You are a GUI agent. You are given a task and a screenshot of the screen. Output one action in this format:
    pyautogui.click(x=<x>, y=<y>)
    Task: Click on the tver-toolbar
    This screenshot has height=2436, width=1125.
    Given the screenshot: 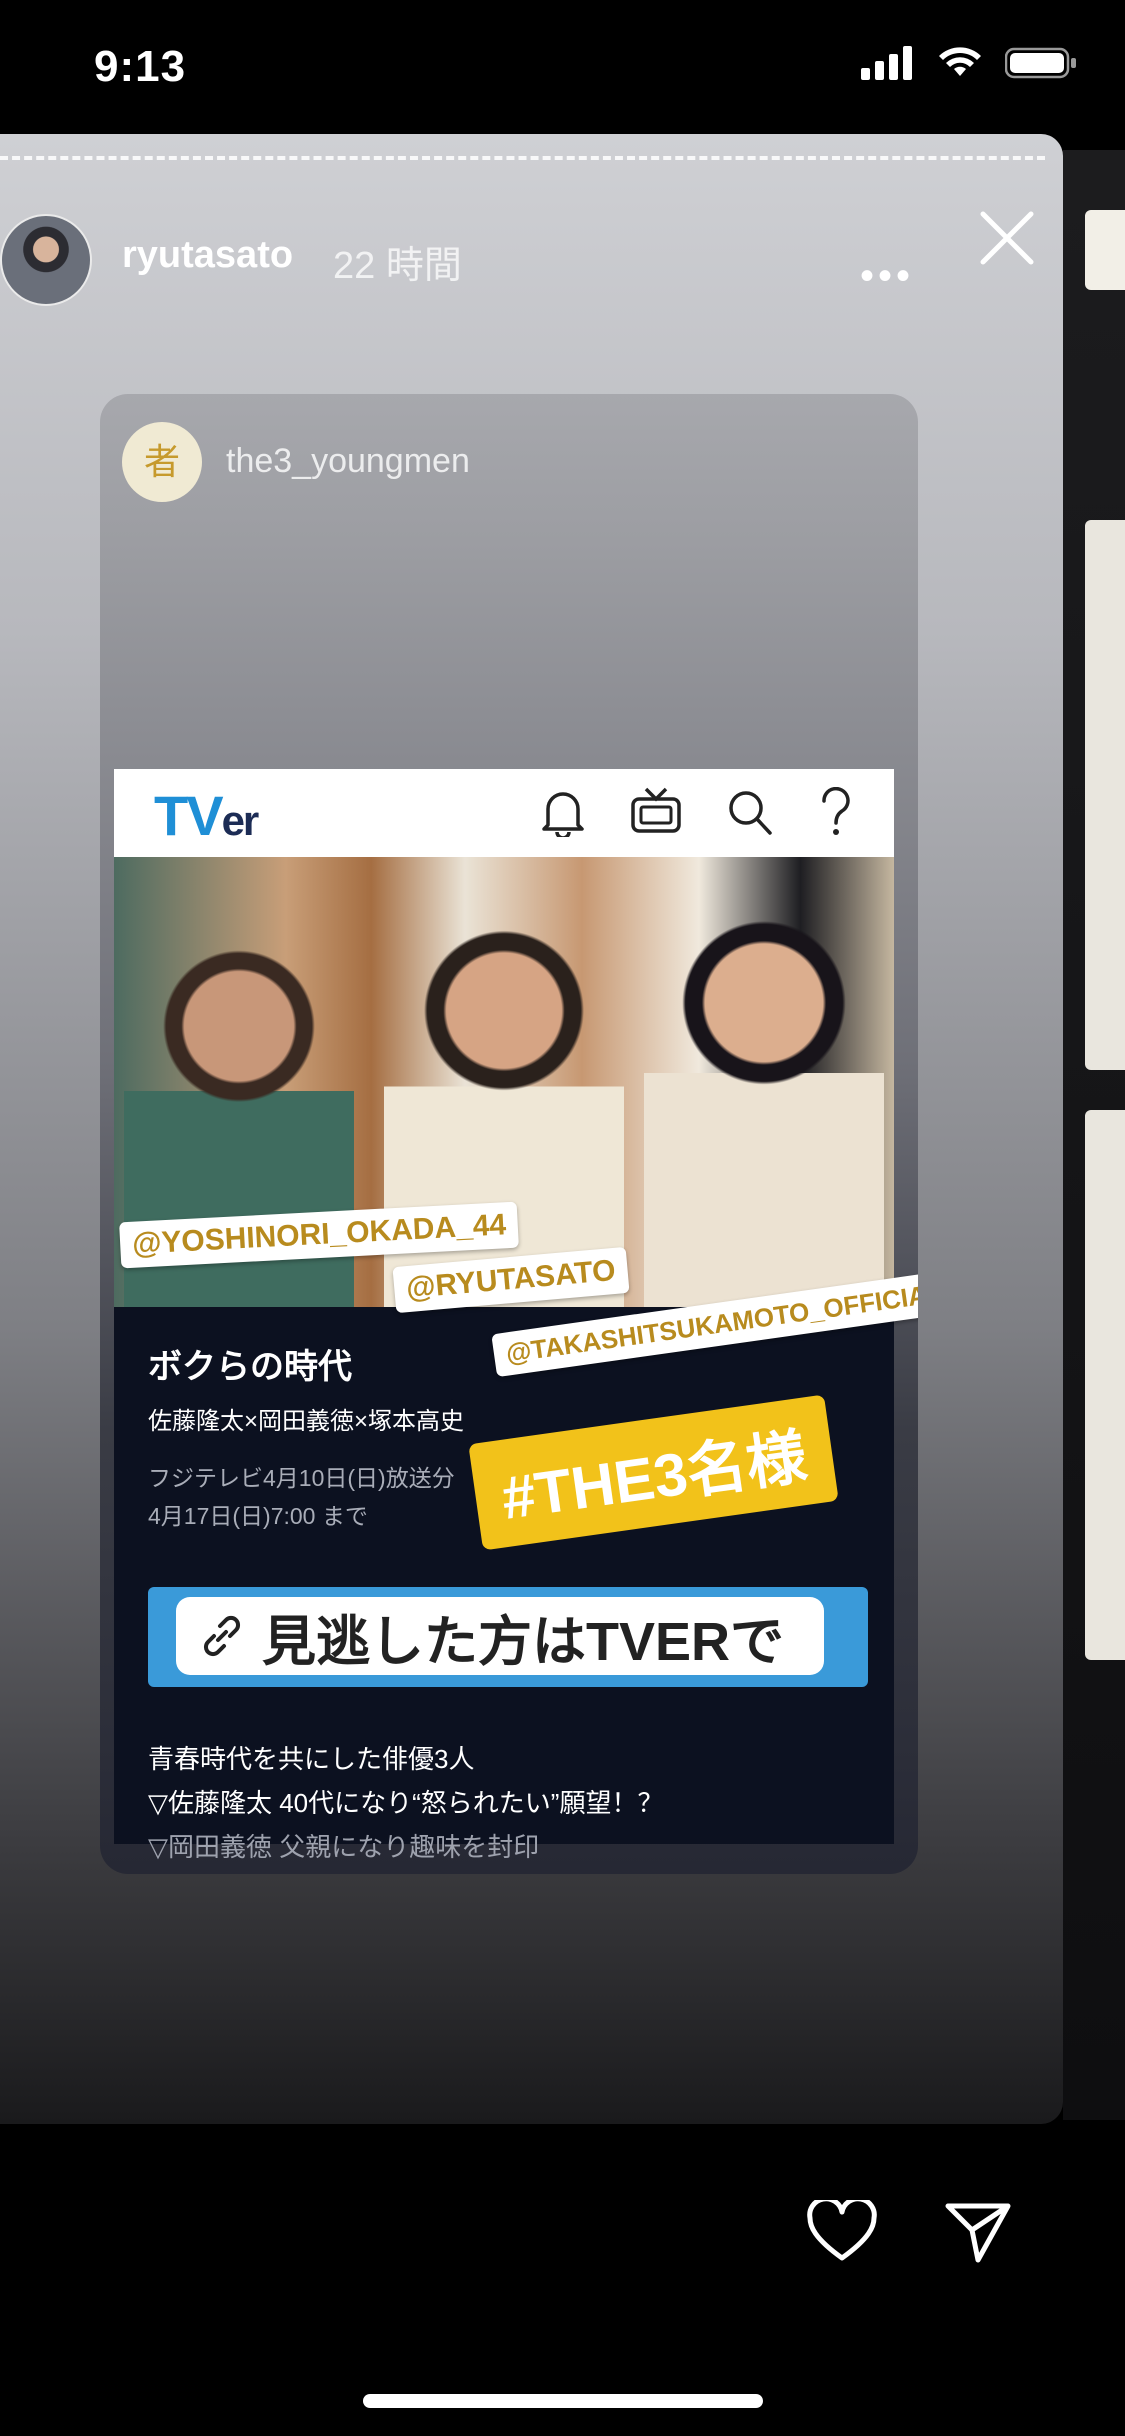 What is the action you would take?
    pyautogui.click(x=697, y=812)
    